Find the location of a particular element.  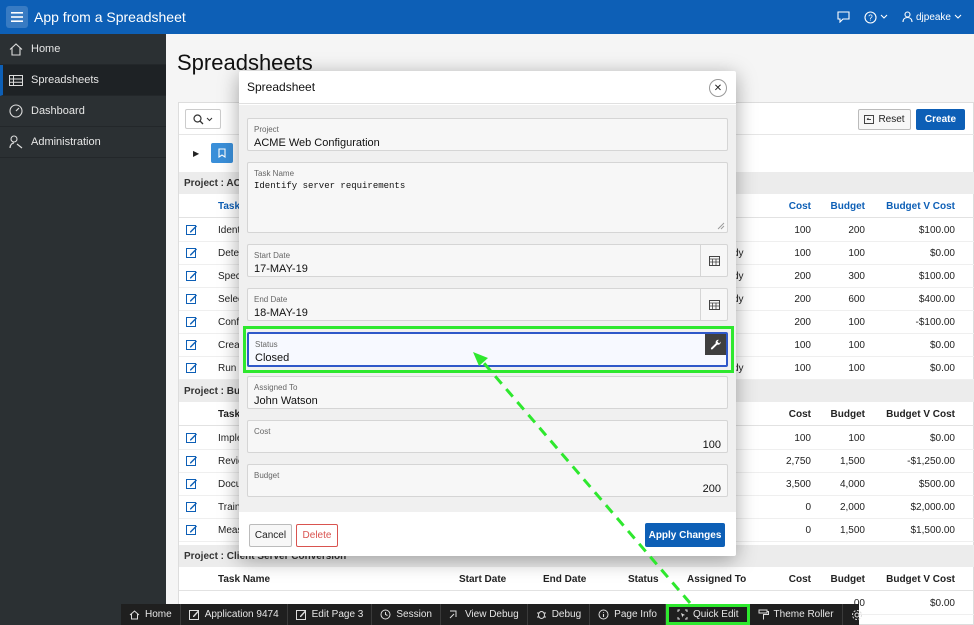

devbar-debug-button: Debug is located at coordinates (559, 614).